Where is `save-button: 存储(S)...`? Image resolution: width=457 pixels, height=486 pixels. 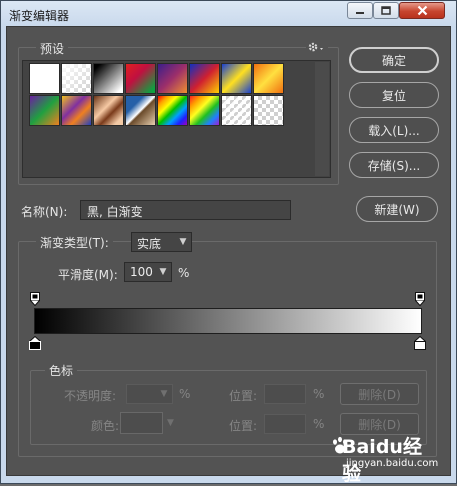 save-button: 存储(S)... is located at coordinates (394, 165).